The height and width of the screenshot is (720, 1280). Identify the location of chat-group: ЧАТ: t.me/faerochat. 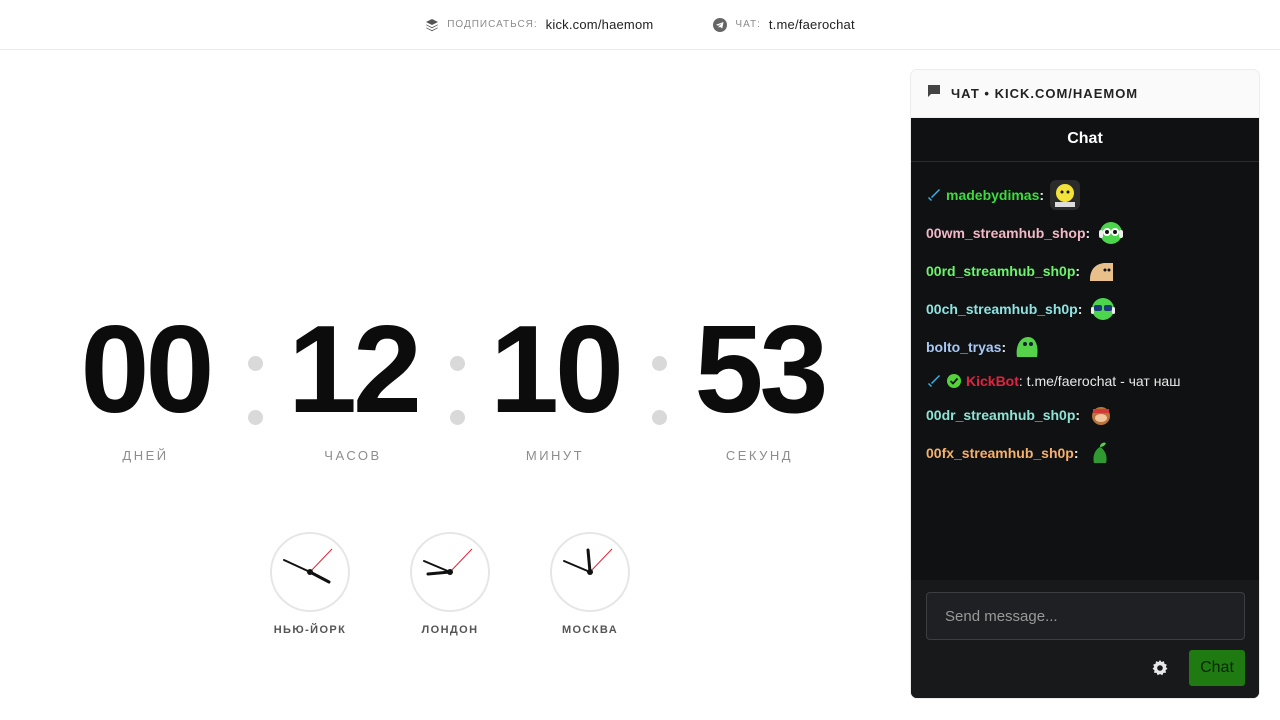
(784, 24).